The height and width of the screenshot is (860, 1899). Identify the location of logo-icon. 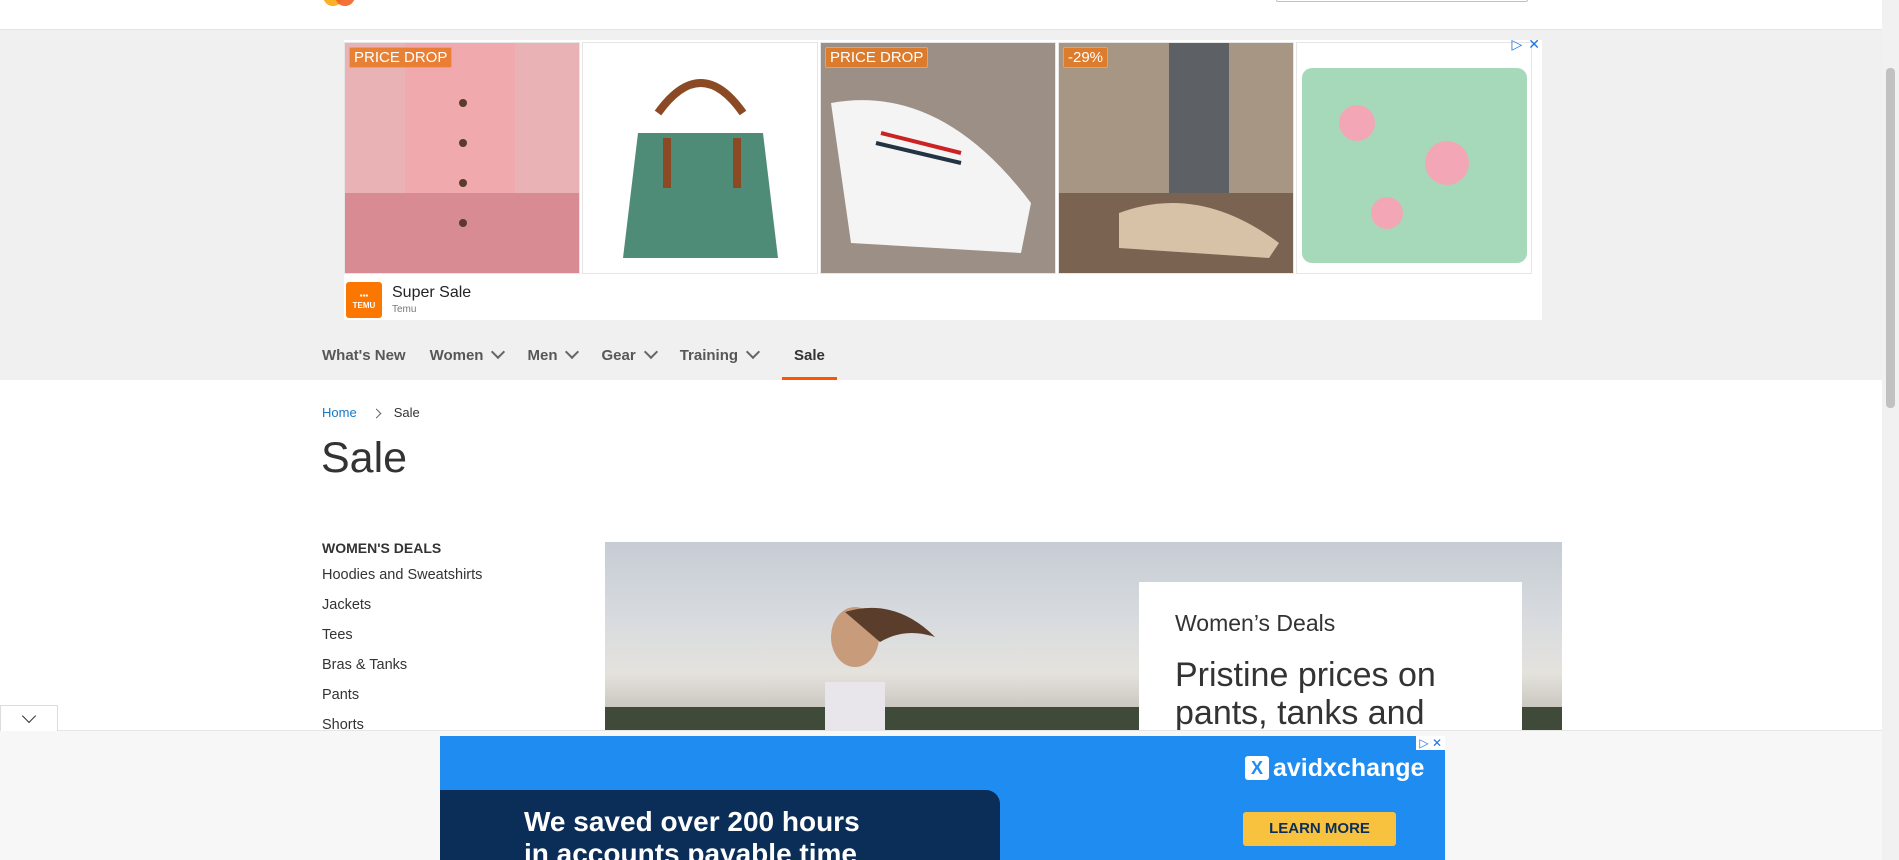
(343, 3).